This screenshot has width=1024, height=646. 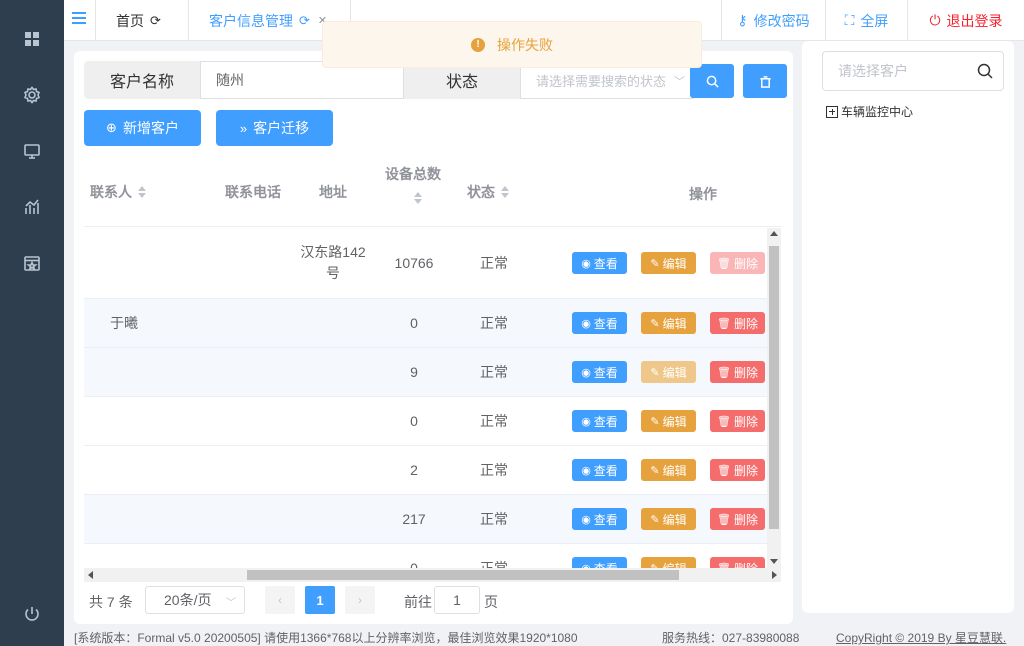 What do you see at coordinates (724, 263) in the screenshot?
I see `trash-icon: 🗑` at bounding box center [724, 263].